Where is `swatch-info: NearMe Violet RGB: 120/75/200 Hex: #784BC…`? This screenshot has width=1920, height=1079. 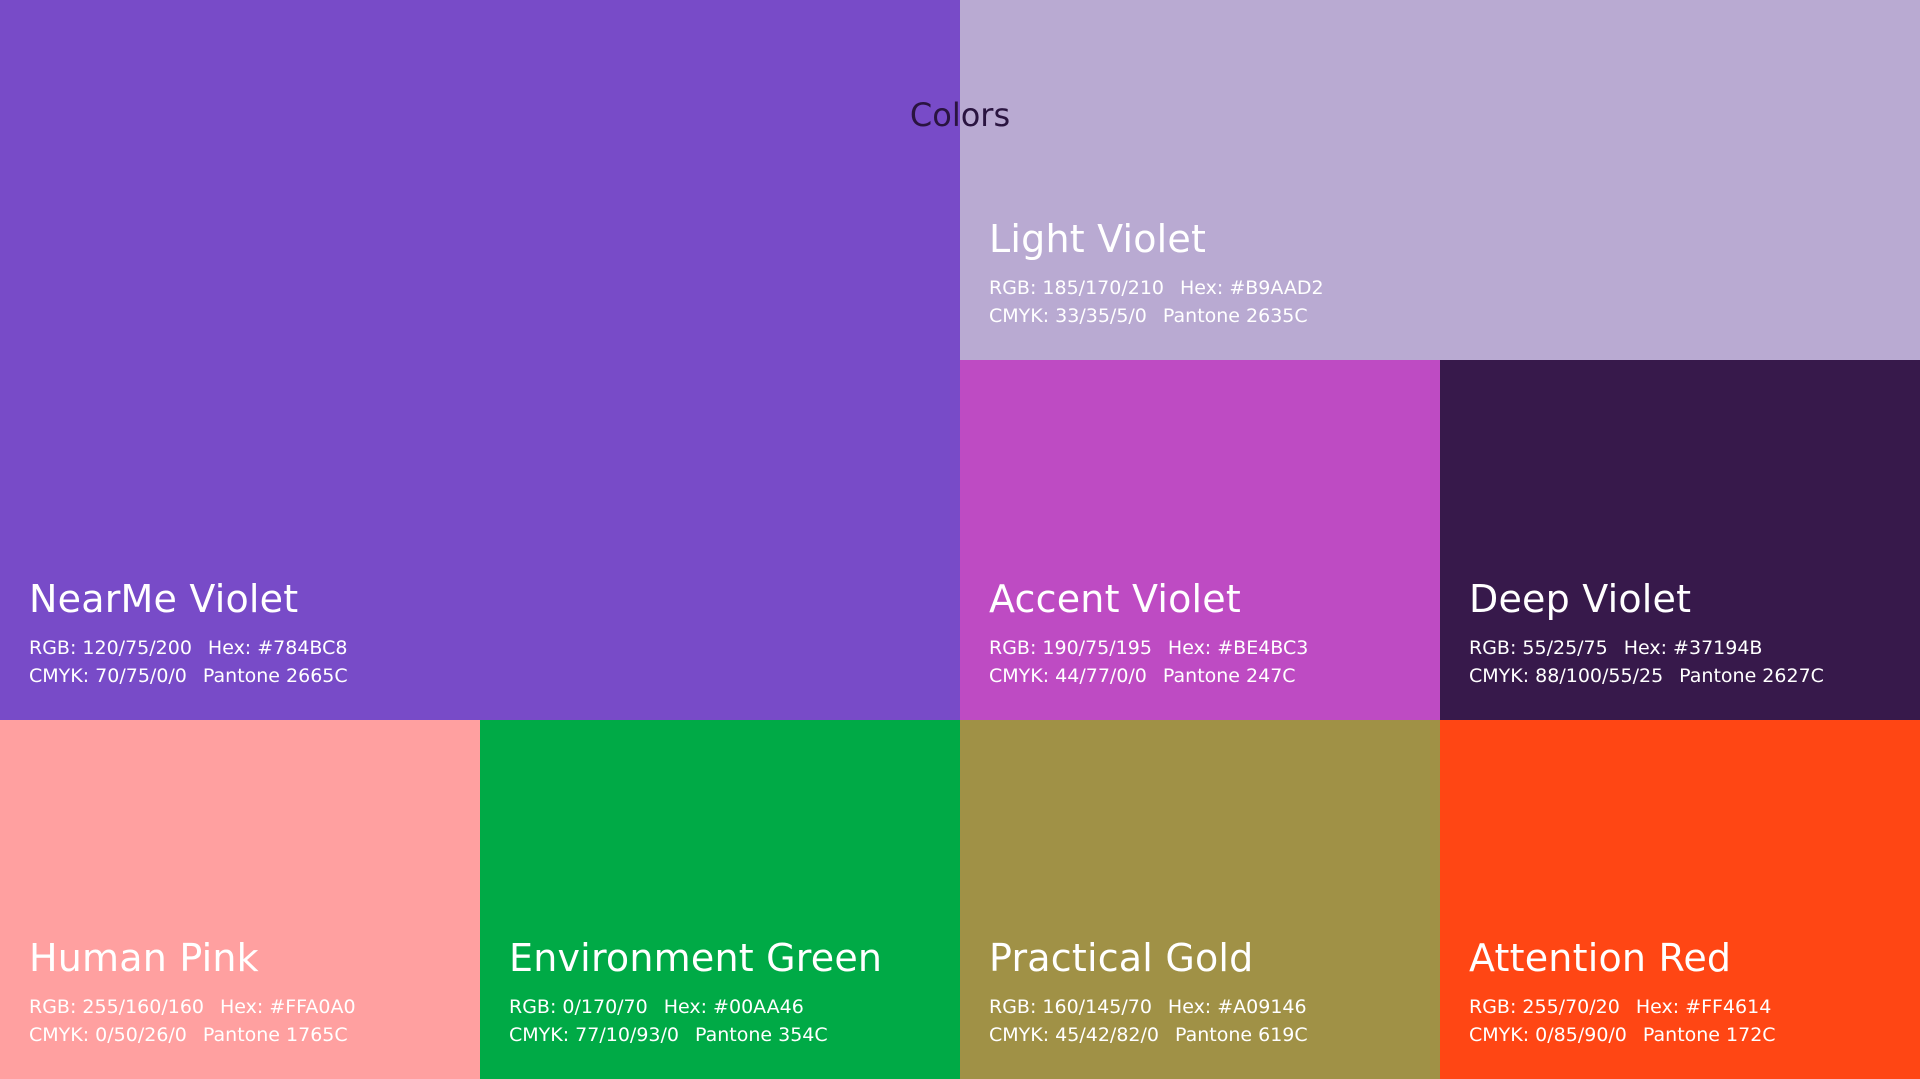
swatch-info: NearMe Violet RGB: 120/75/200 Hex: #784BC… is located at coordinates (188, 635).